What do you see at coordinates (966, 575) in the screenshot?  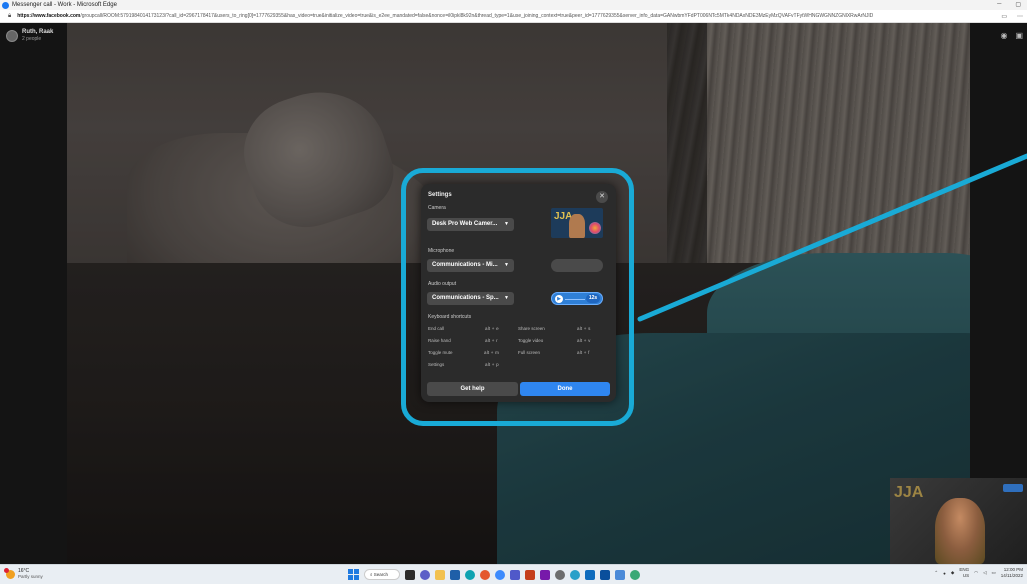 I see `region: US` at bounding box center [966, 575].